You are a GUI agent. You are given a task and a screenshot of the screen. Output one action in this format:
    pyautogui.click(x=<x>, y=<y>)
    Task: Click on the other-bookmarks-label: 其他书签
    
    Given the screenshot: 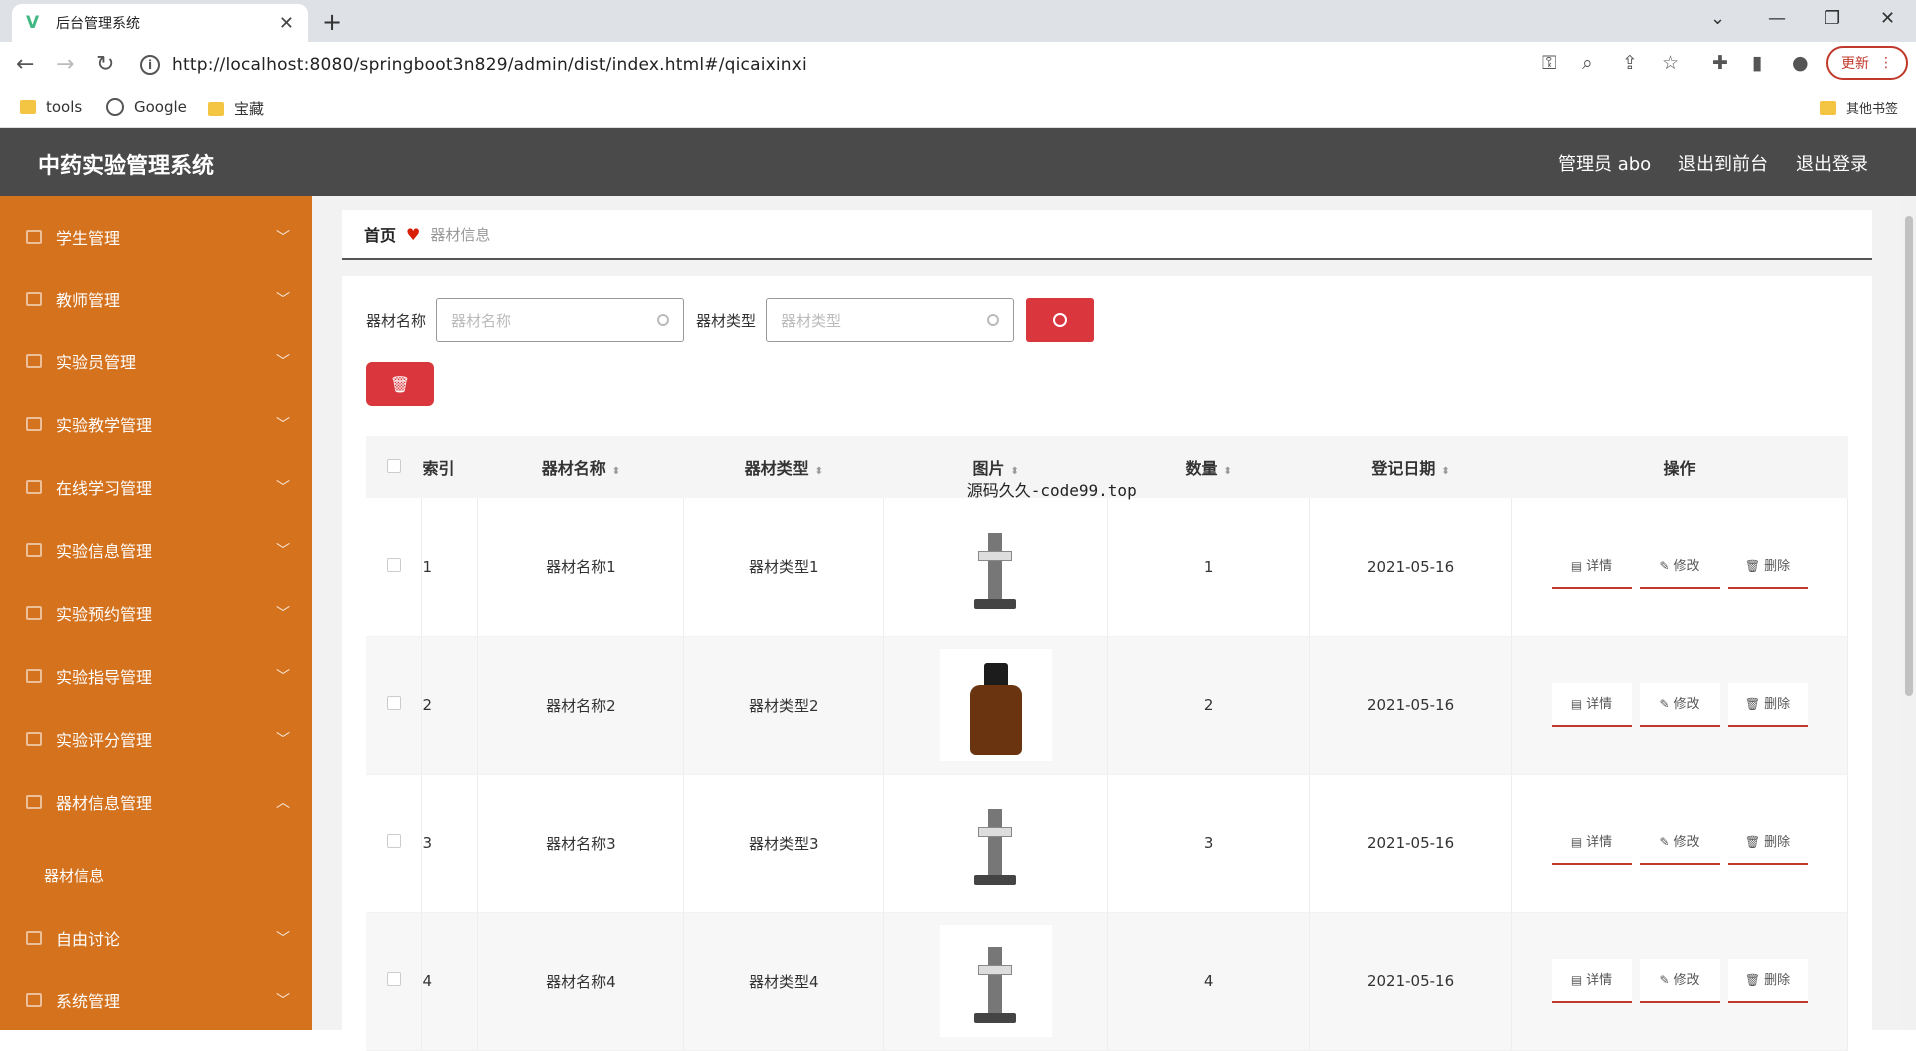 What is the action you would take?
    pyautogui.click(x=1872, y=109)
    